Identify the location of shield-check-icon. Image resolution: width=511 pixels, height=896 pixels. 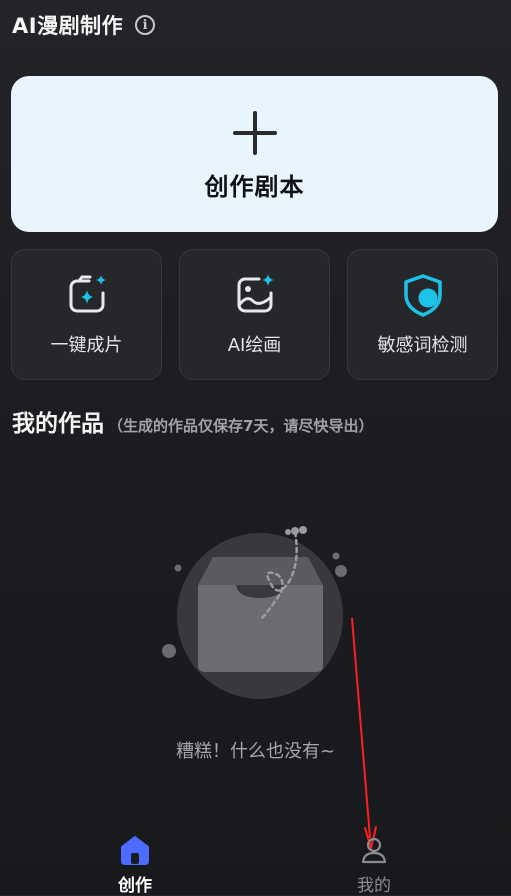
(422, 295).